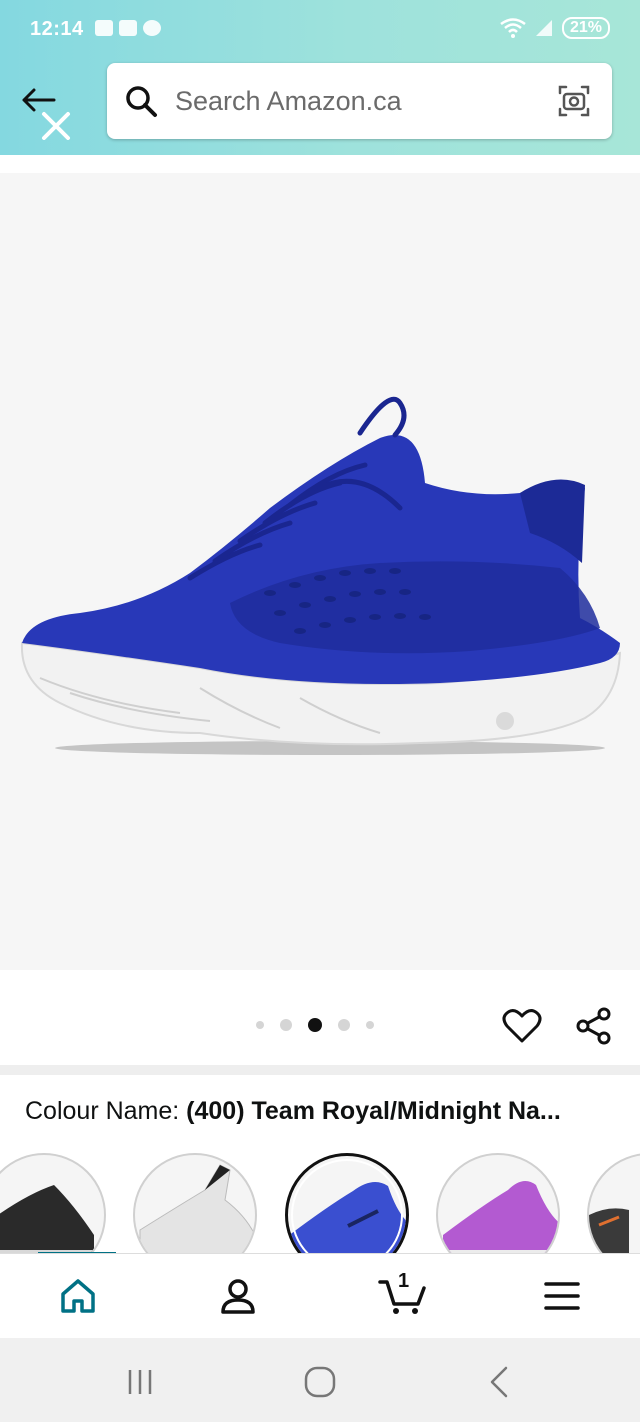 This screenshot has height=1422, width=640. I want to click on heart-icon, so click(522, 1026).